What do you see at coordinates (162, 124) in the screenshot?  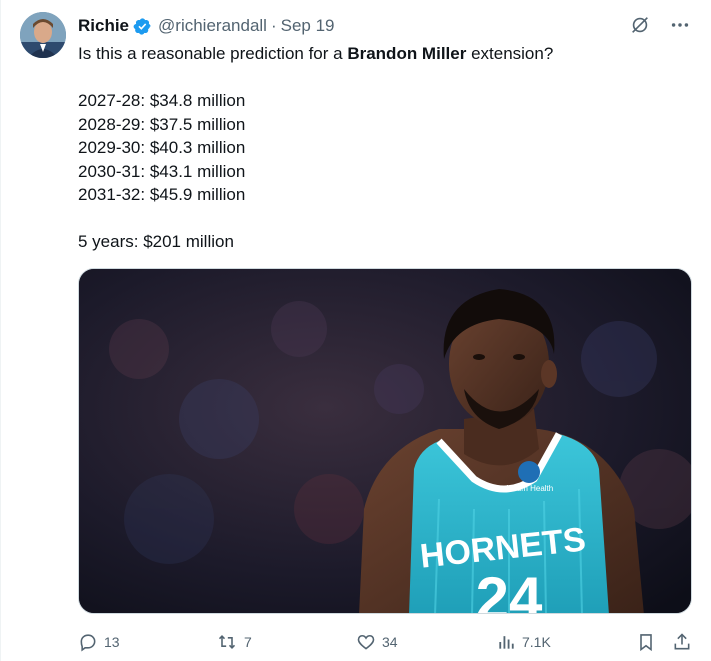 I see `salary-line: 2028-29: $37.5 million` at bounding box center [162, 124].